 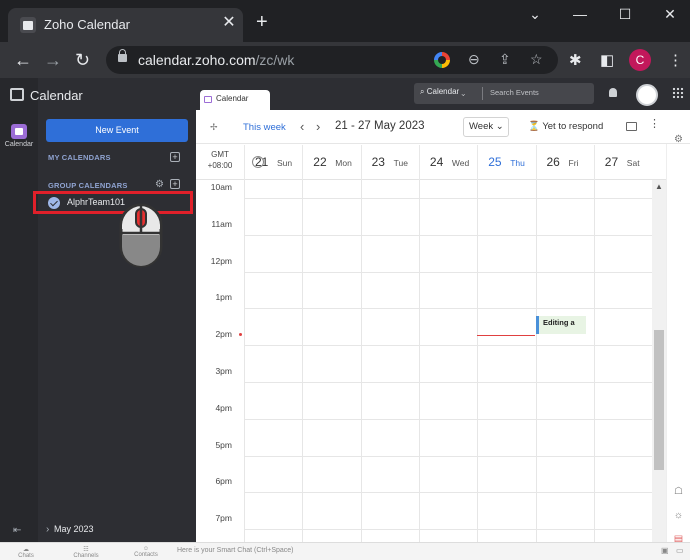 I want to click on move-icon: ✢, so click(x=214, y=127).